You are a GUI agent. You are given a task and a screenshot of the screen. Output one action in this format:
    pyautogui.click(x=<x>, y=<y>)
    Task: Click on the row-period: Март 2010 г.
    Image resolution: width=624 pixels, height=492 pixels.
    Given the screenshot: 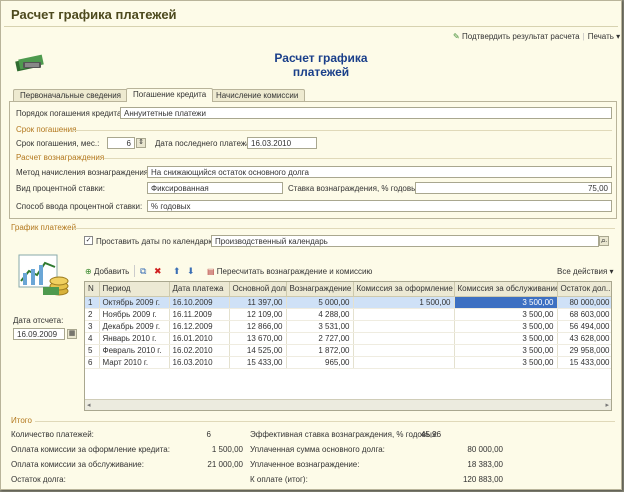 What is the action you would take?
    pyautogui.click(x=134, y=362)
    